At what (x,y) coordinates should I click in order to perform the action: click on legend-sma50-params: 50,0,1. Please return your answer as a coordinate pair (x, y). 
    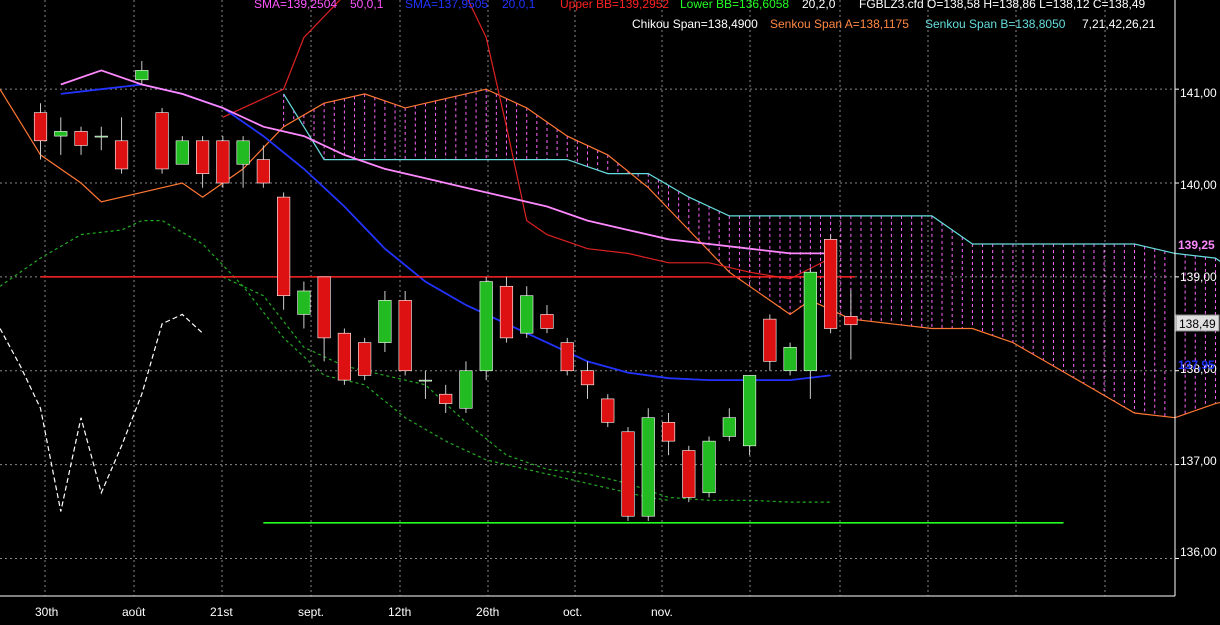
    Looking at the image, I should click on (367, 5).